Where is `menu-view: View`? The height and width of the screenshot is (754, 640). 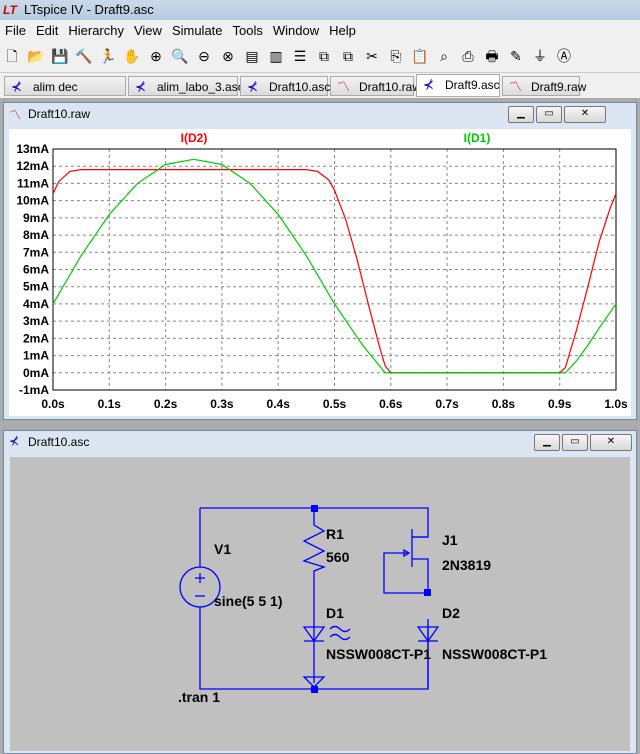 menu-view: View is located at coordinates (148, 30).